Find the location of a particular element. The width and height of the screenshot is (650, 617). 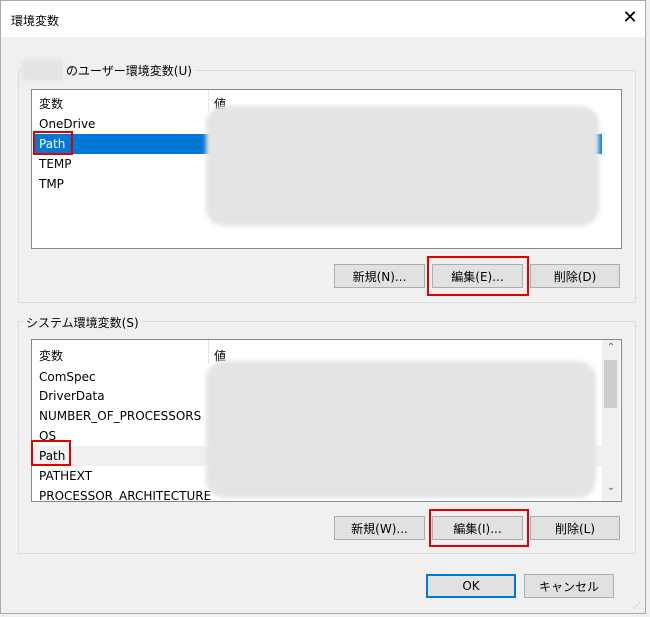

window-title: 環境変数 is located at coordinates (35, 21).